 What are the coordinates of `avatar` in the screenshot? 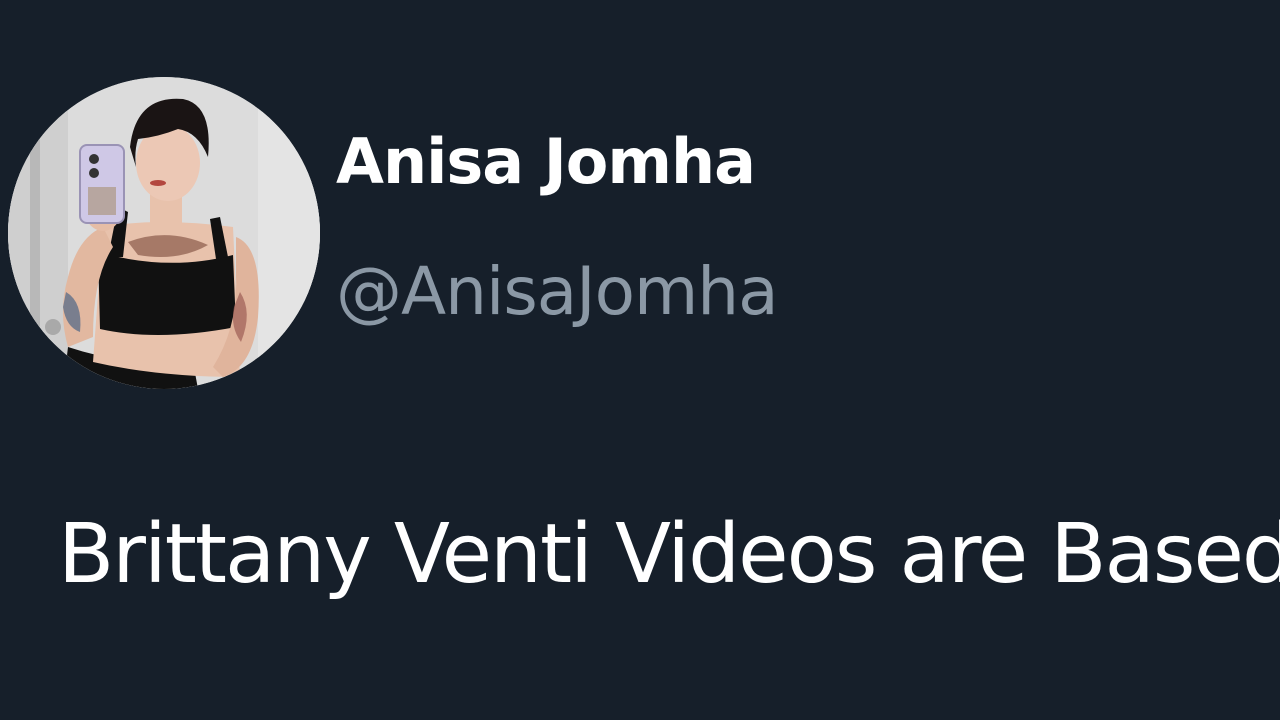 It's located at (164, 233).